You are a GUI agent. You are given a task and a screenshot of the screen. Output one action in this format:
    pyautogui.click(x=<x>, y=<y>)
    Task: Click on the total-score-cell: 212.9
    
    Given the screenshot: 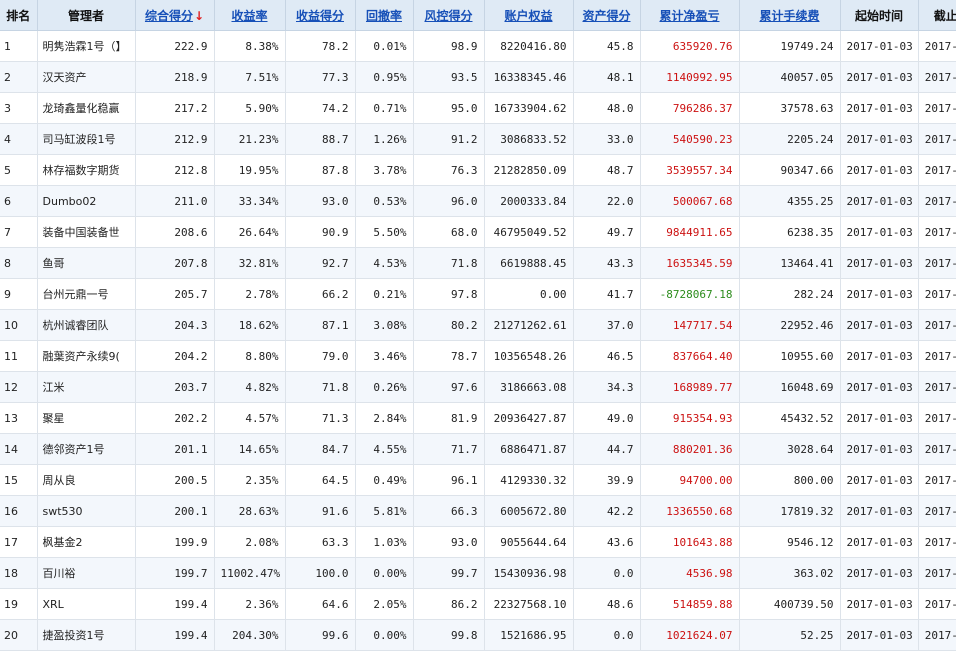 What is the action you would take?
    pyautogui.click(x=174, y=139)
    